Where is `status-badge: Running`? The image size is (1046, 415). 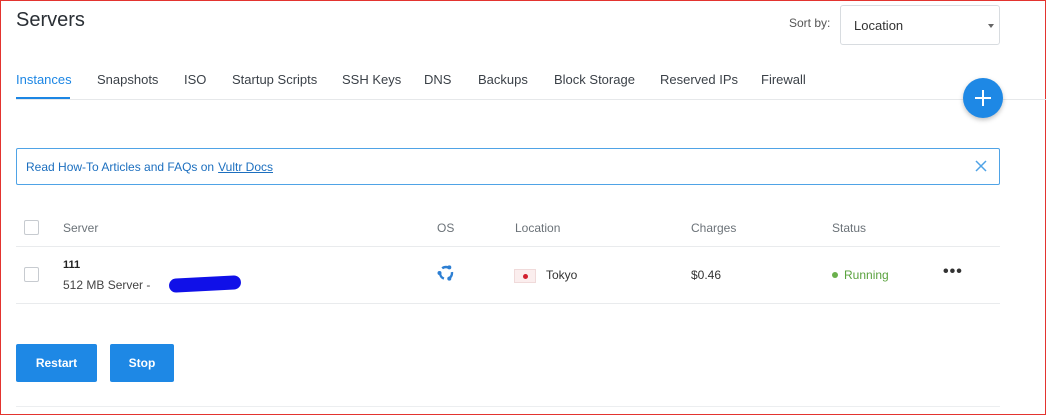
status-badge: Running is located at coordinates (866, 275).